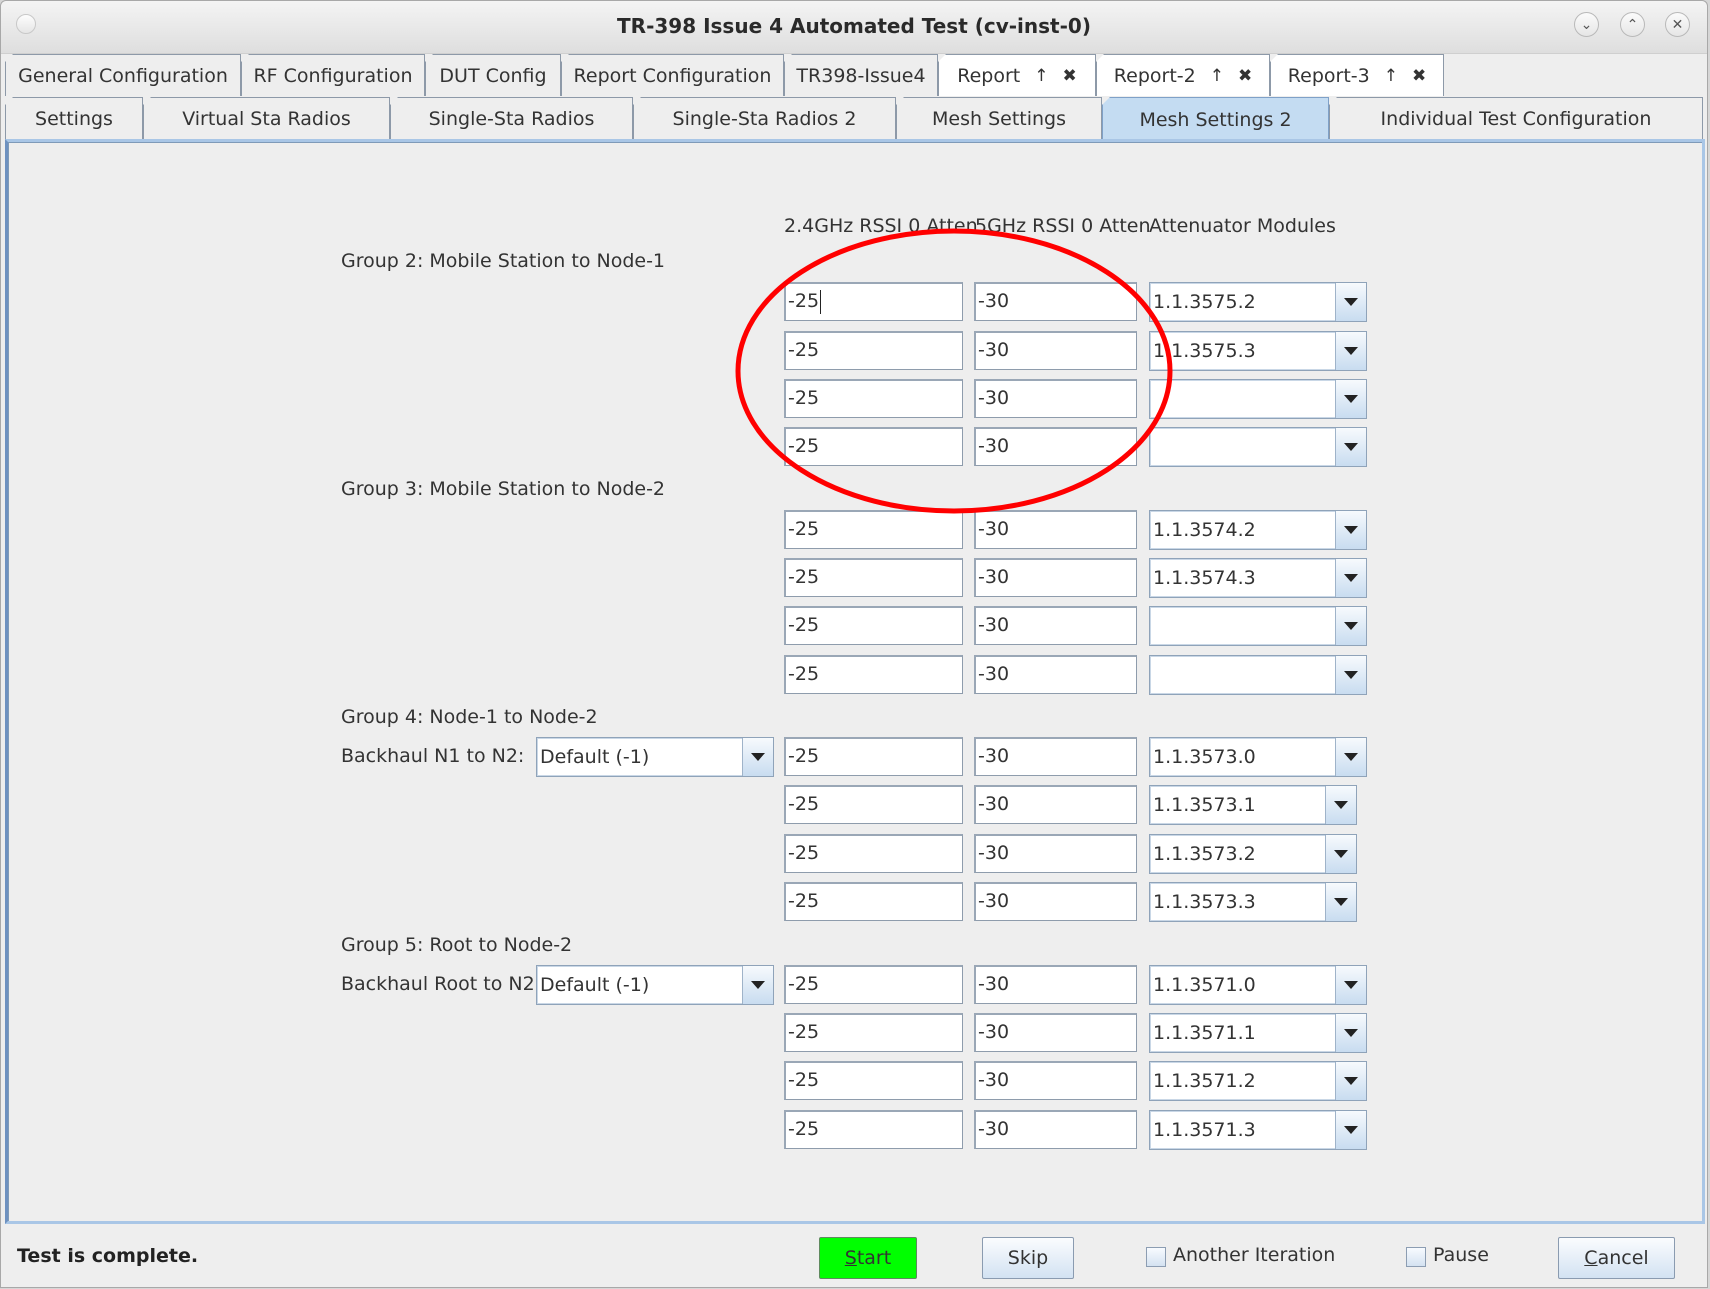  What do you see at coordinates (1586, 24) in the screenshot?
I see `minimize-button: ⌄` at bounding box center [1586, 24].